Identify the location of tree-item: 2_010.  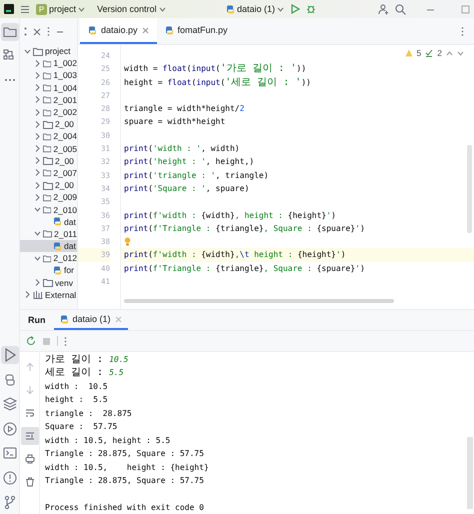
(48, 209).